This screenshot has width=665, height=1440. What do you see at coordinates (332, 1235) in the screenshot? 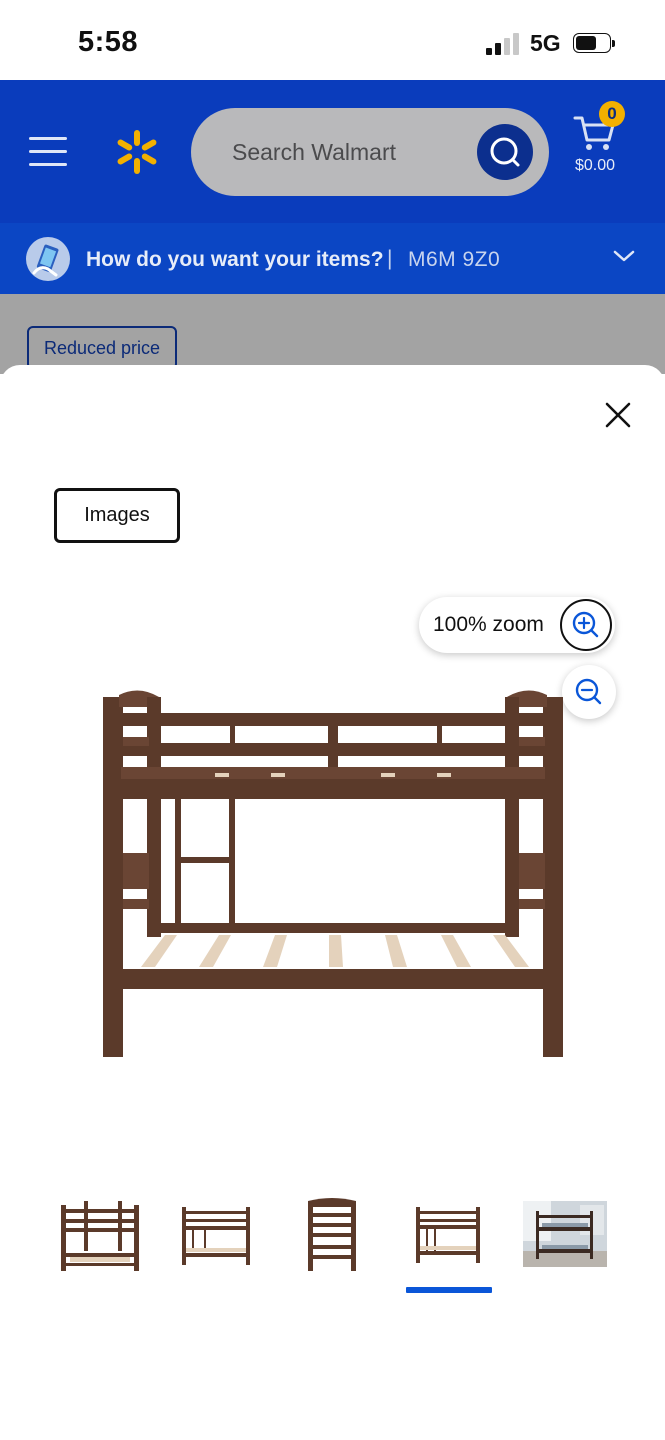
I see `thumbnail-side-view` at bounding box center [332, 1235].